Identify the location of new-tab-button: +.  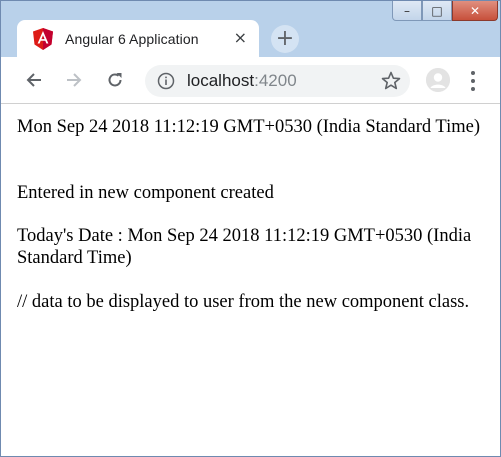
(285, 39).